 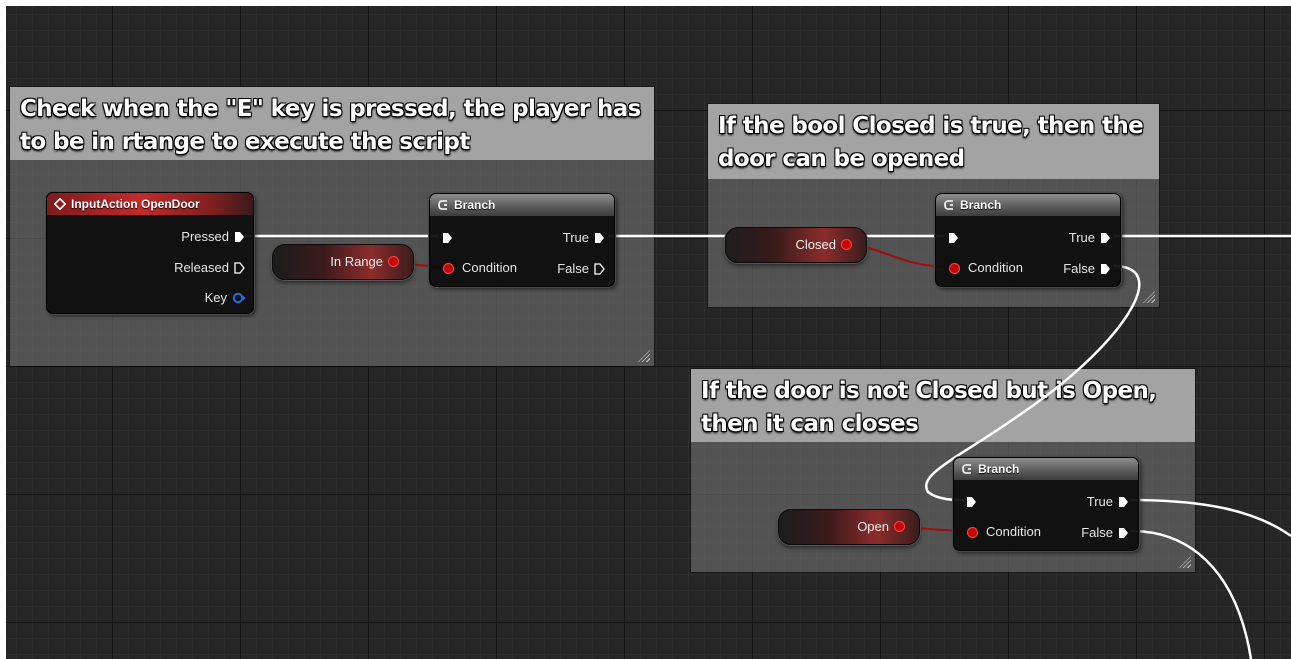 I want to click on closed-variable-node: Closed, so click(x=796, y=245).